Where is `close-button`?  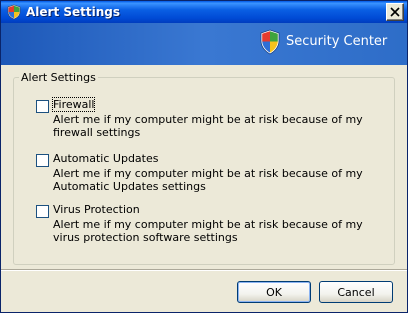
close-button is located at coordinates (395, 12).